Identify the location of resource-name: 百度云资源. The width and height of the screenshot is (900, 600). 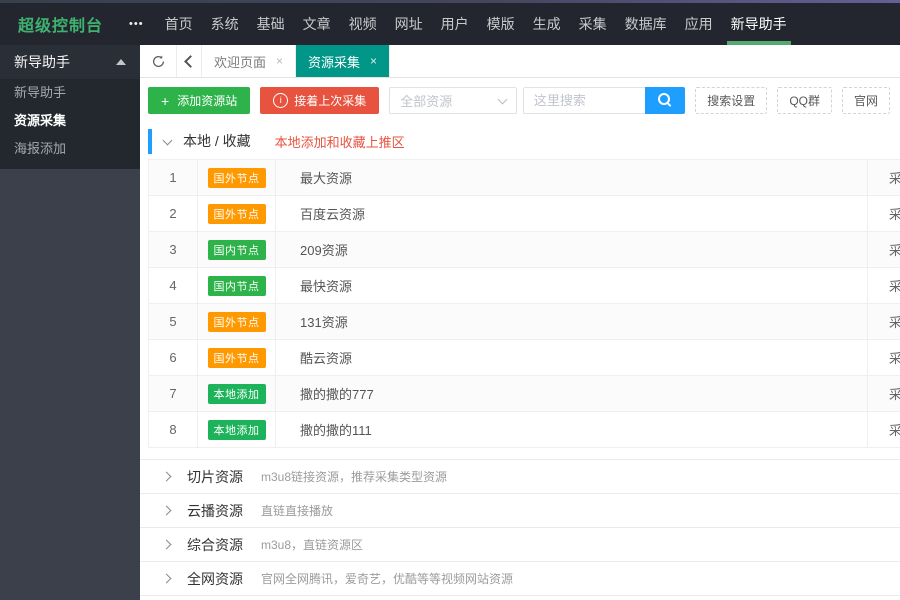
(571, 213).